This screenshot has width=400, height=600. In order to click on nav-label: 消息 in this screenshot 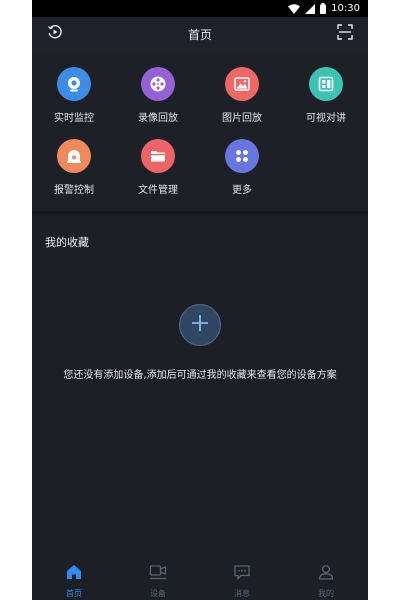, I will do `click(242, 593)`.